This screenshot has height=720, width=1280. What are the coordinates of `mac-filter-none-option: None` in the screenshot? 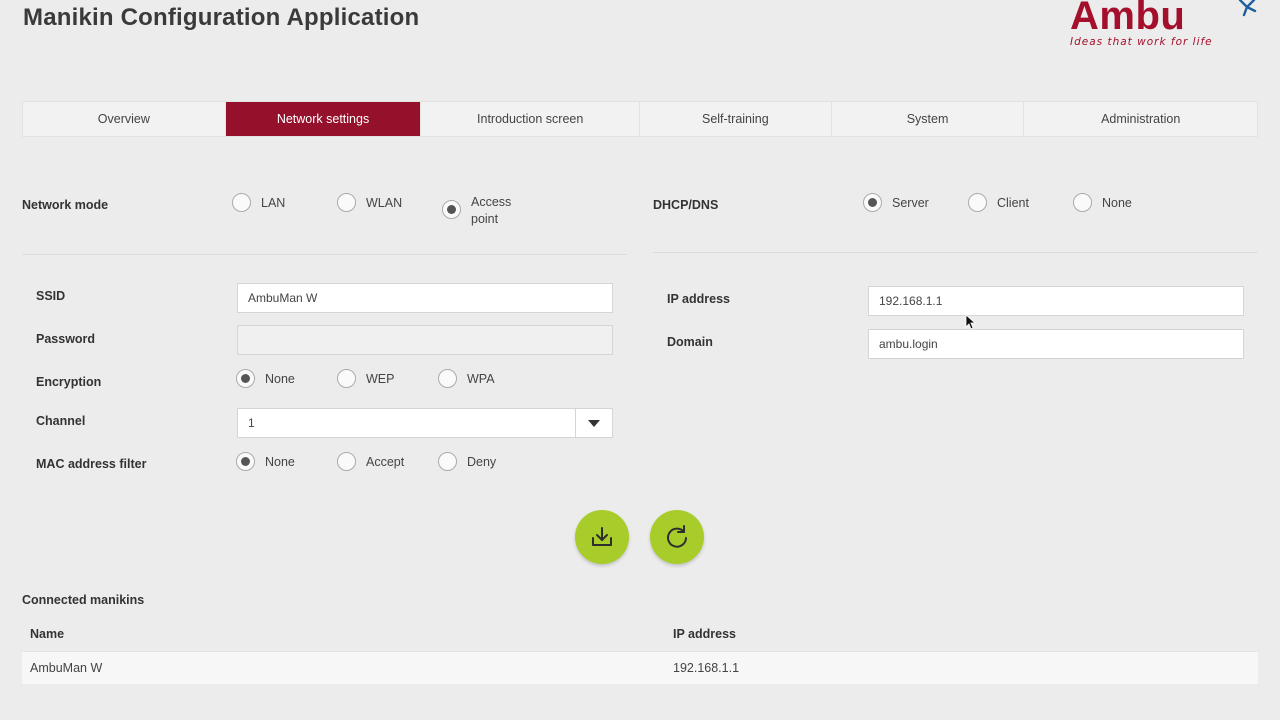 It's located at (265, 461).